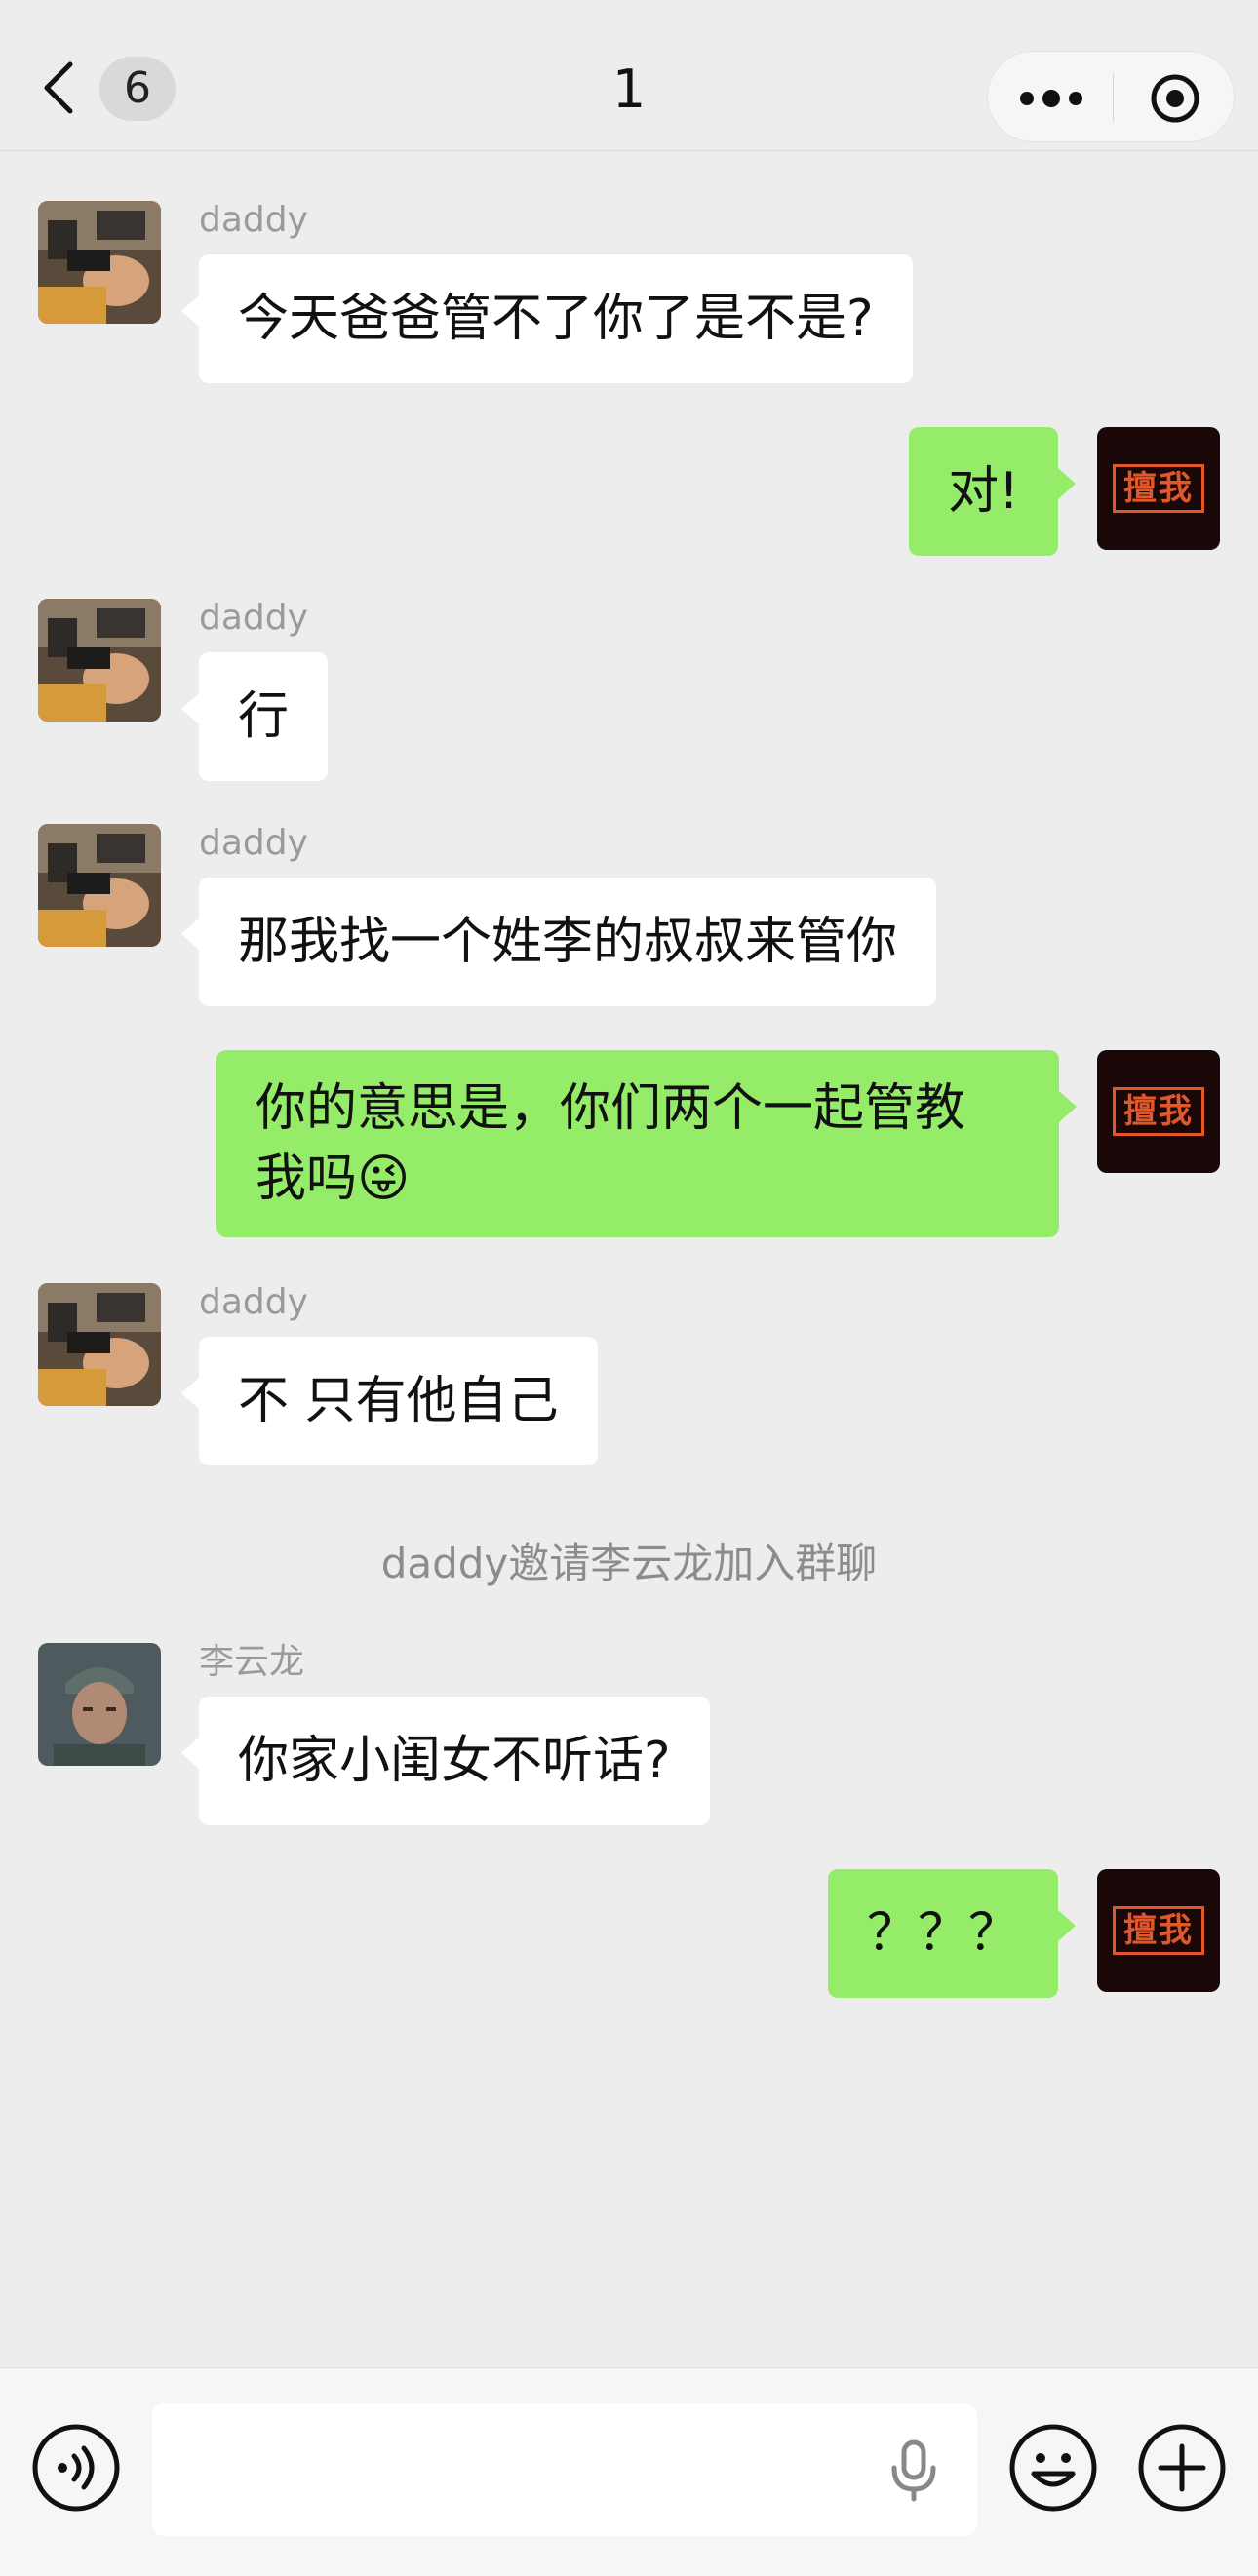 Image resolution: width=1258 pixels, height=2576 pixels. What do you see at coordinates (629, 75) in the screenshot?
I see `chat-header: 6 1` at bounding box center [629, 75].